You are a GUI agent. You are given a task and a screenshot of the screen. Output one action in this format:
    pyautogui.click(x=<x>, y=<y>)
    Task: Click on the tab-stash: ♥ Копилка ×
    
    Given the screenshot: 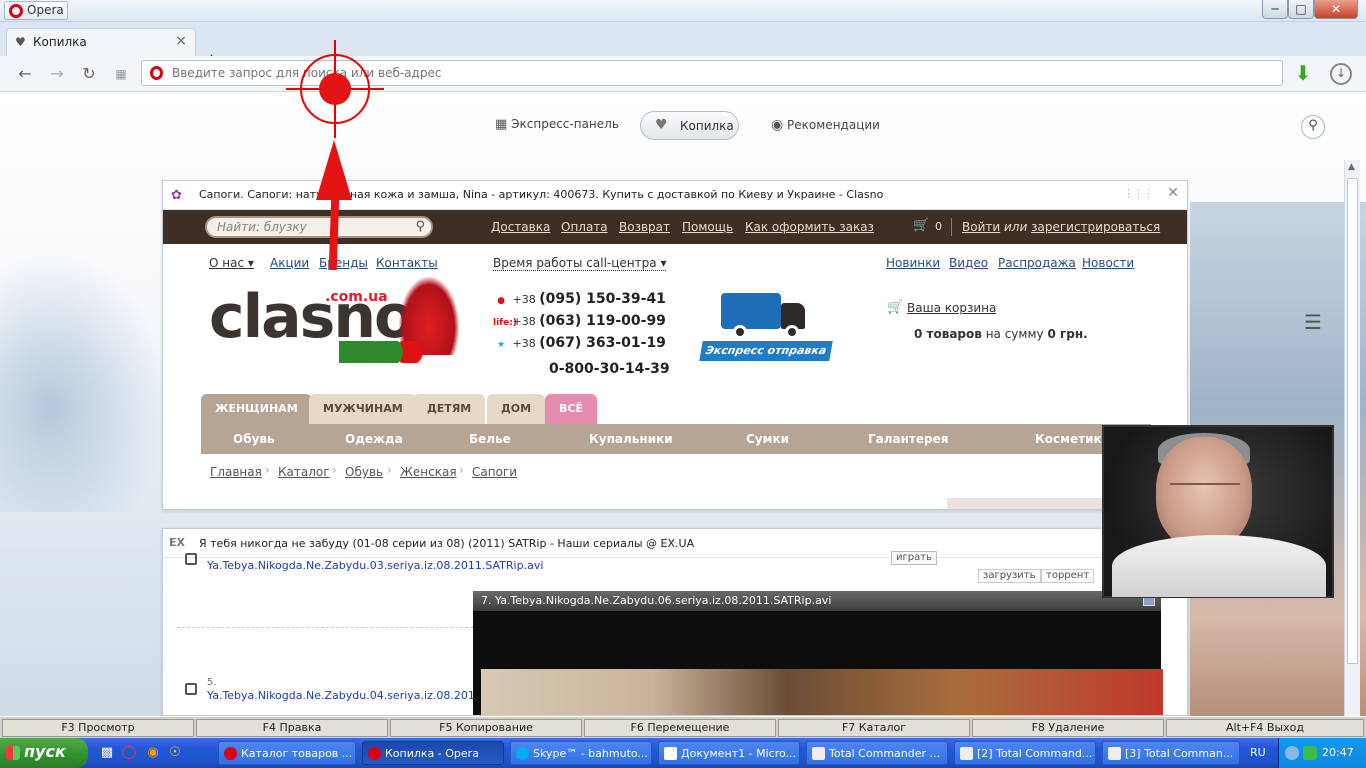 What is the action you would take?
    pyautogui.click(x=101, y=42)
    